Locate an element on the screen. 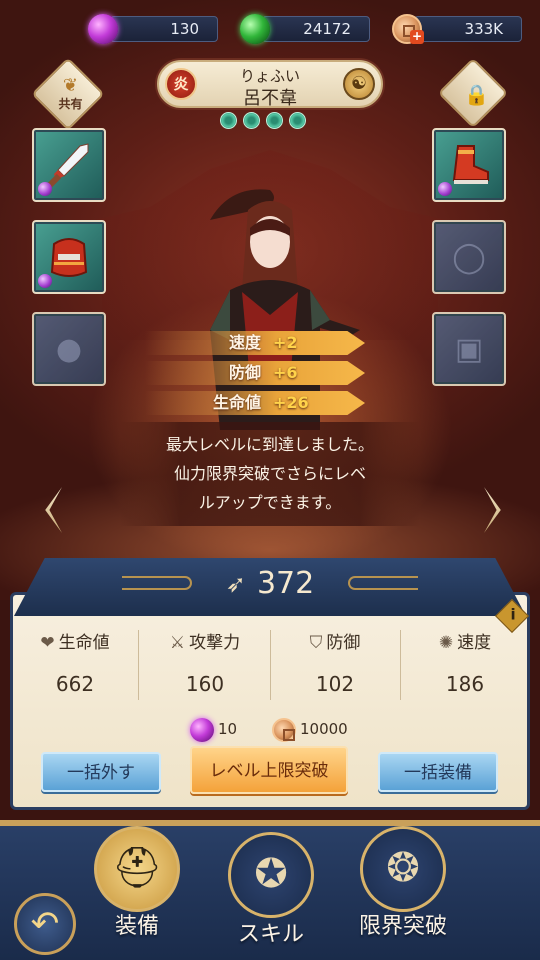 This screenshot has width=540, height=960. cost-coin: 10000 is located at coordinates (310, 729).